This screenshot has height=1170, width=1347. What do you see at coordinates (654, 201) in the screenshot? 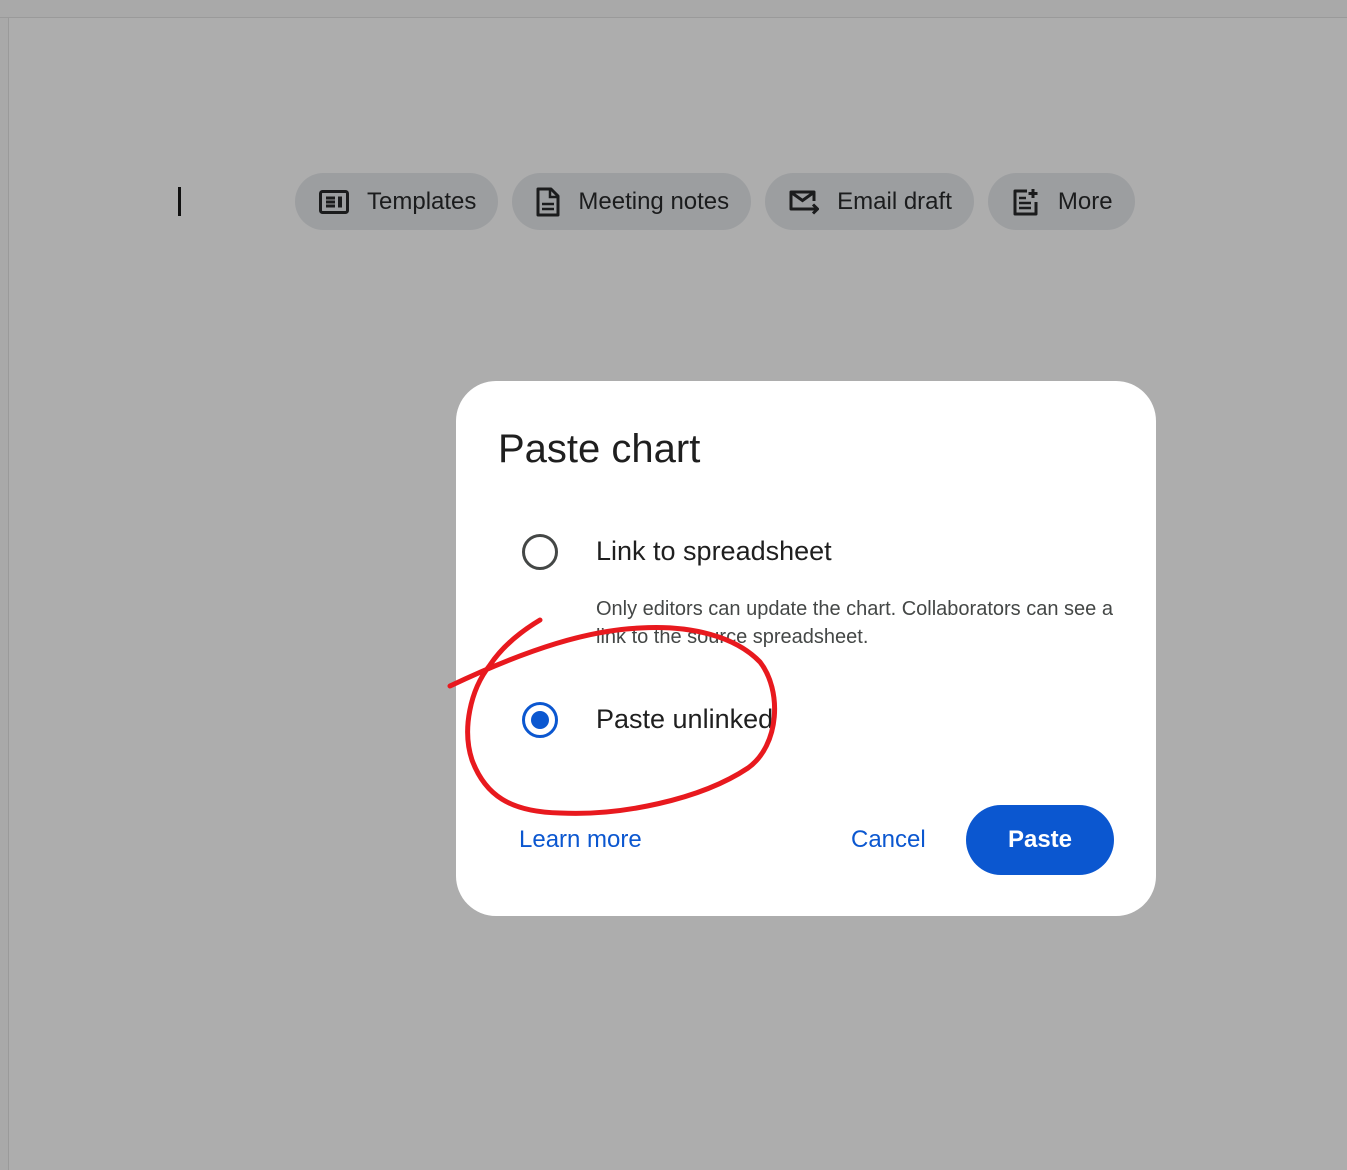
I see `meeting-notes-chip-label: Meeting notes` at bounding box center [654, 201].